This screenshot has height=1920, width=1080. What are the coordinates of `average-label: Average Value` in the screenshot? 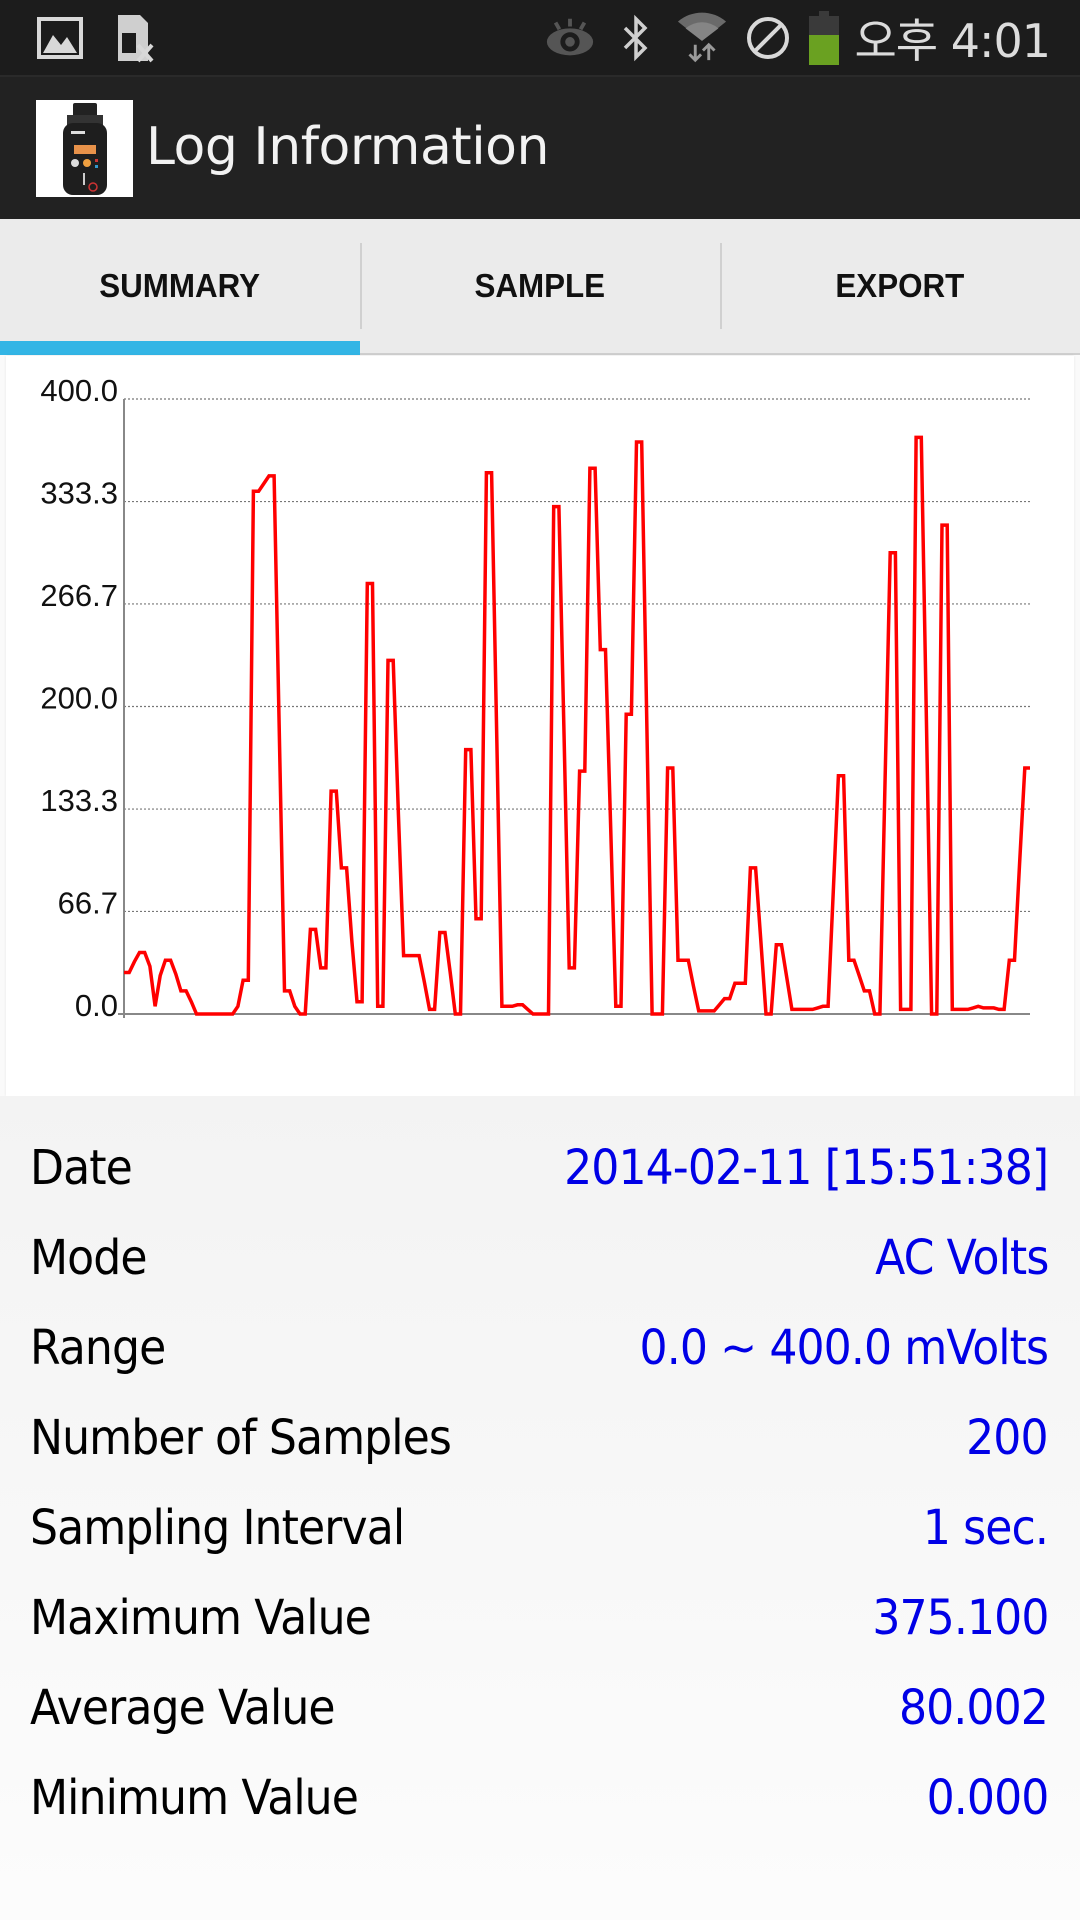 It's located at (183, 1708).